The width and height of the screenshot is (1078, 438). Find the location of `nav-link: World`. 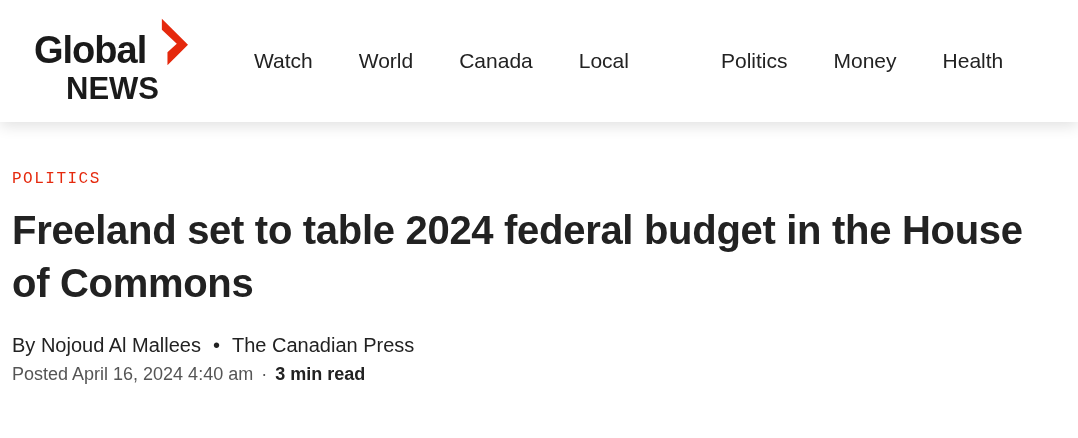

nav-link: World is located at coordinates (386, 61).